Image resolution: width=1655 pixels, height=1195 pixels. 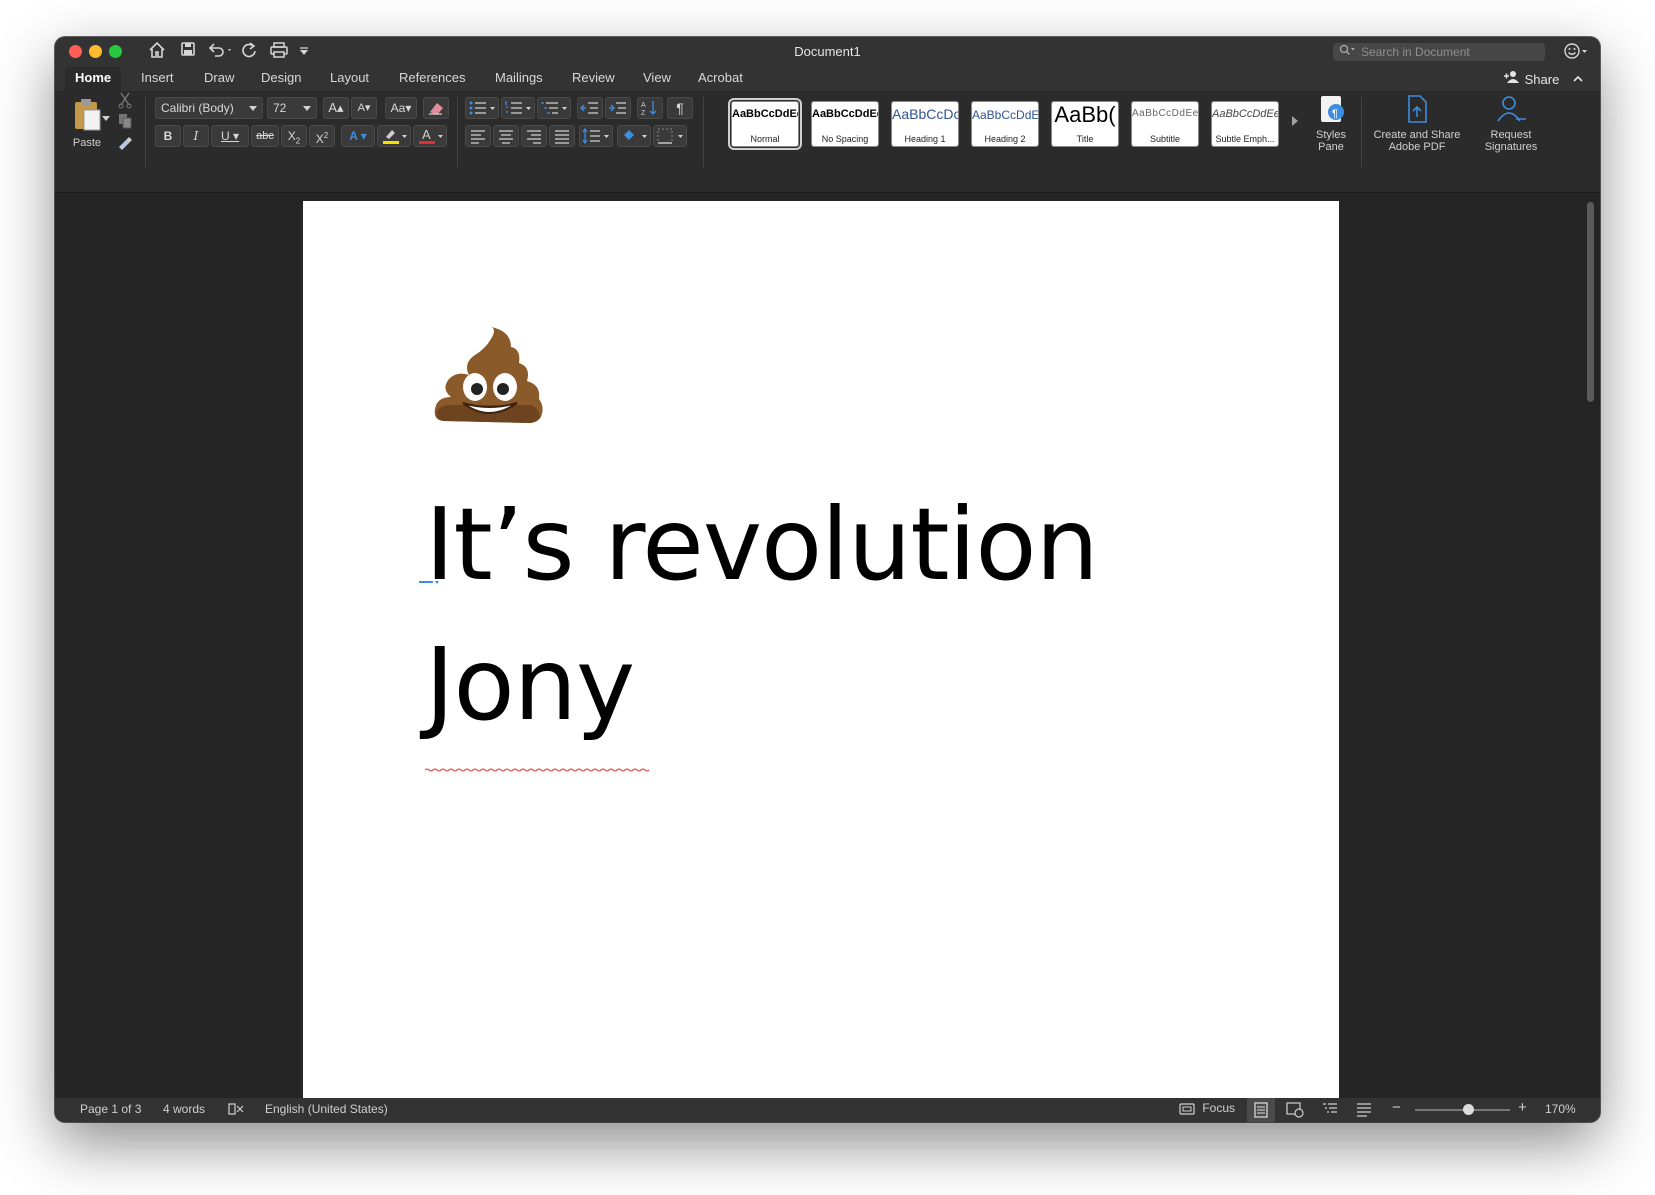 What do you see at coordinates (590, 108) in the screenshot?
I see `decrease-indent-button` at bounding box center [590, 108].